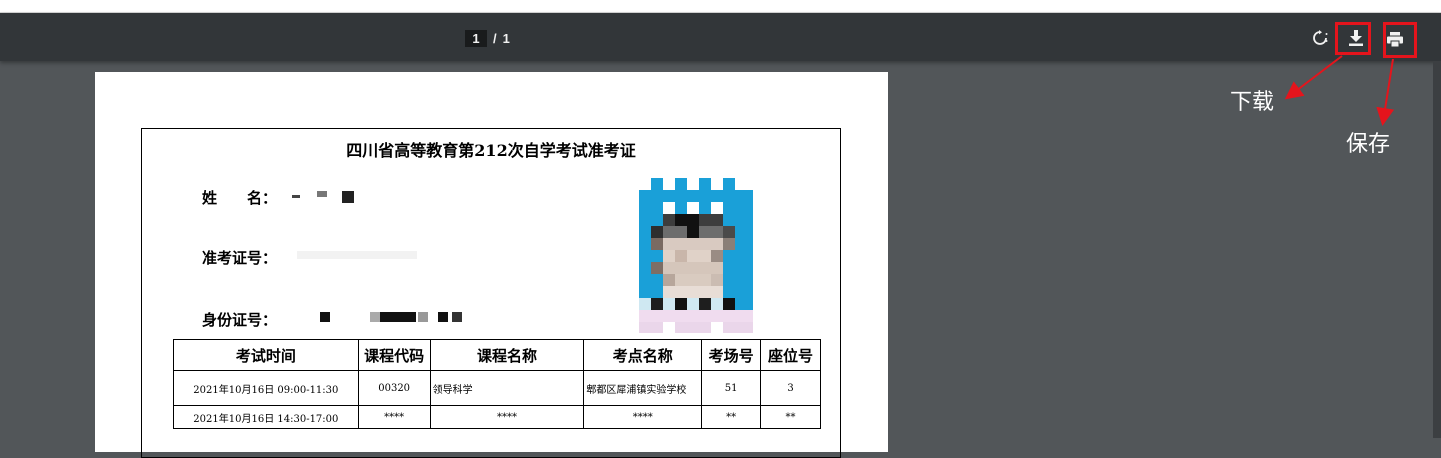 The width and height of the screenshot is (1441, 458). Describe the element at coordinates (790, 355) in the screenshot. I see `table-header: 座位号` at that location.